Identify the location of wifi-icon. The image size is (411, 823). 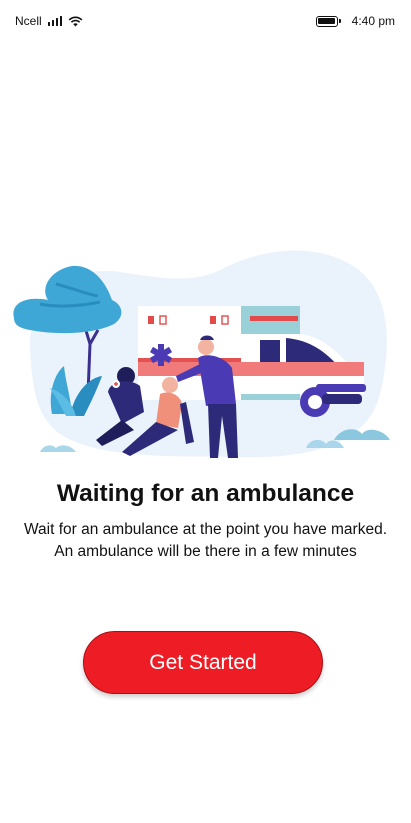
(75, 21).